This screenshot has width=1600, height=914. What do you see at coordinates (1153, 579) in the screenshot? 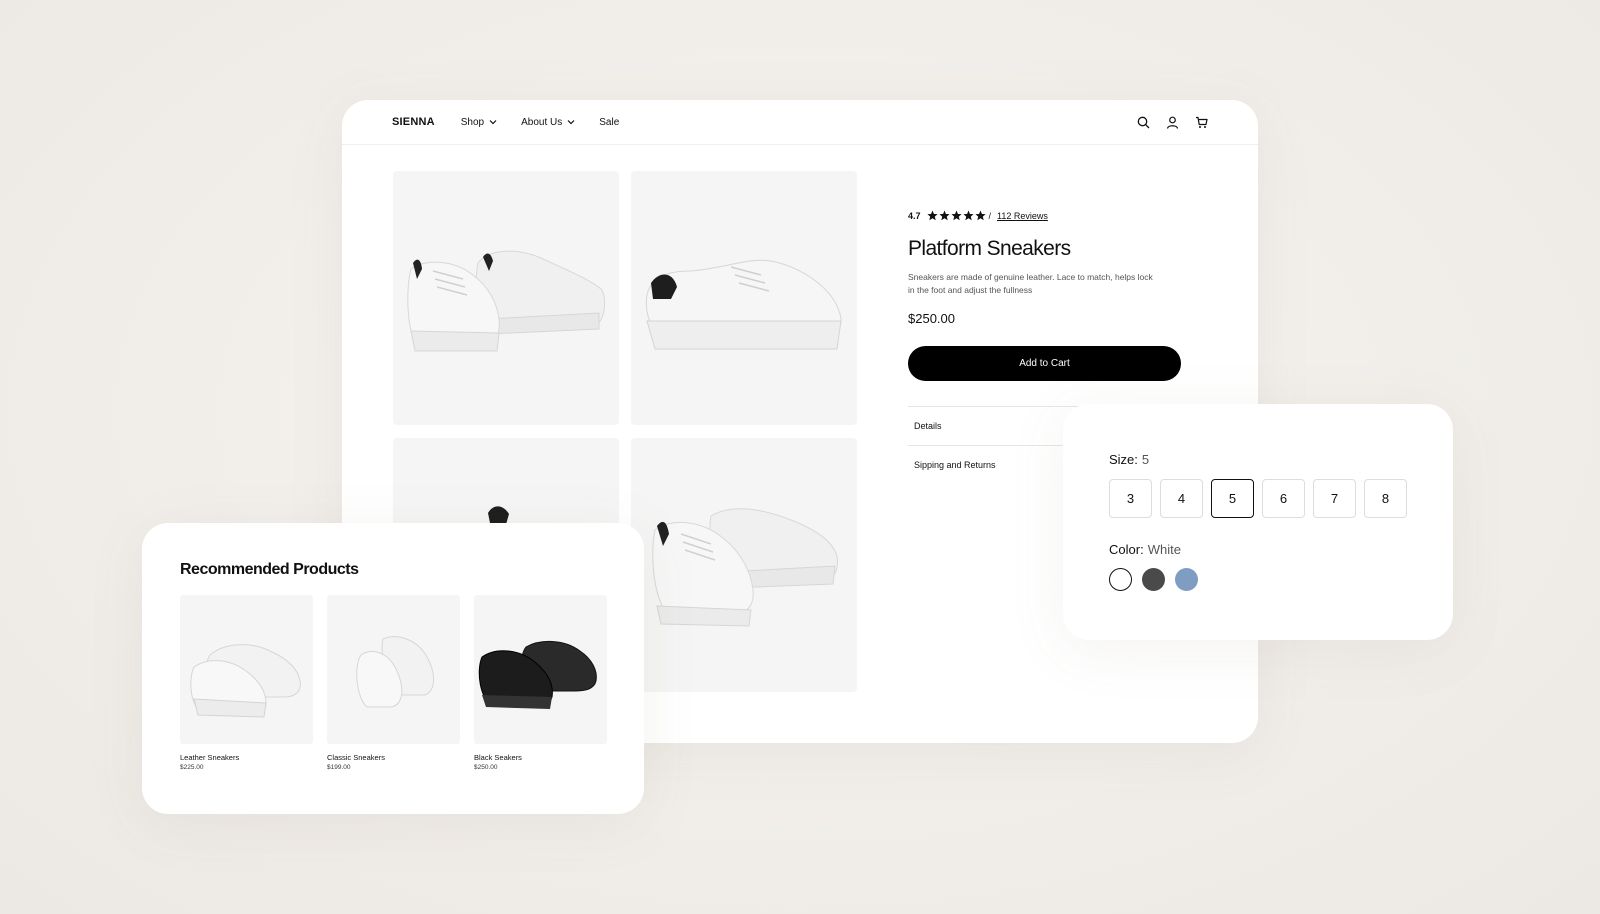
I see `color-swatch-charcoal` at bounding box center [1153, 579].